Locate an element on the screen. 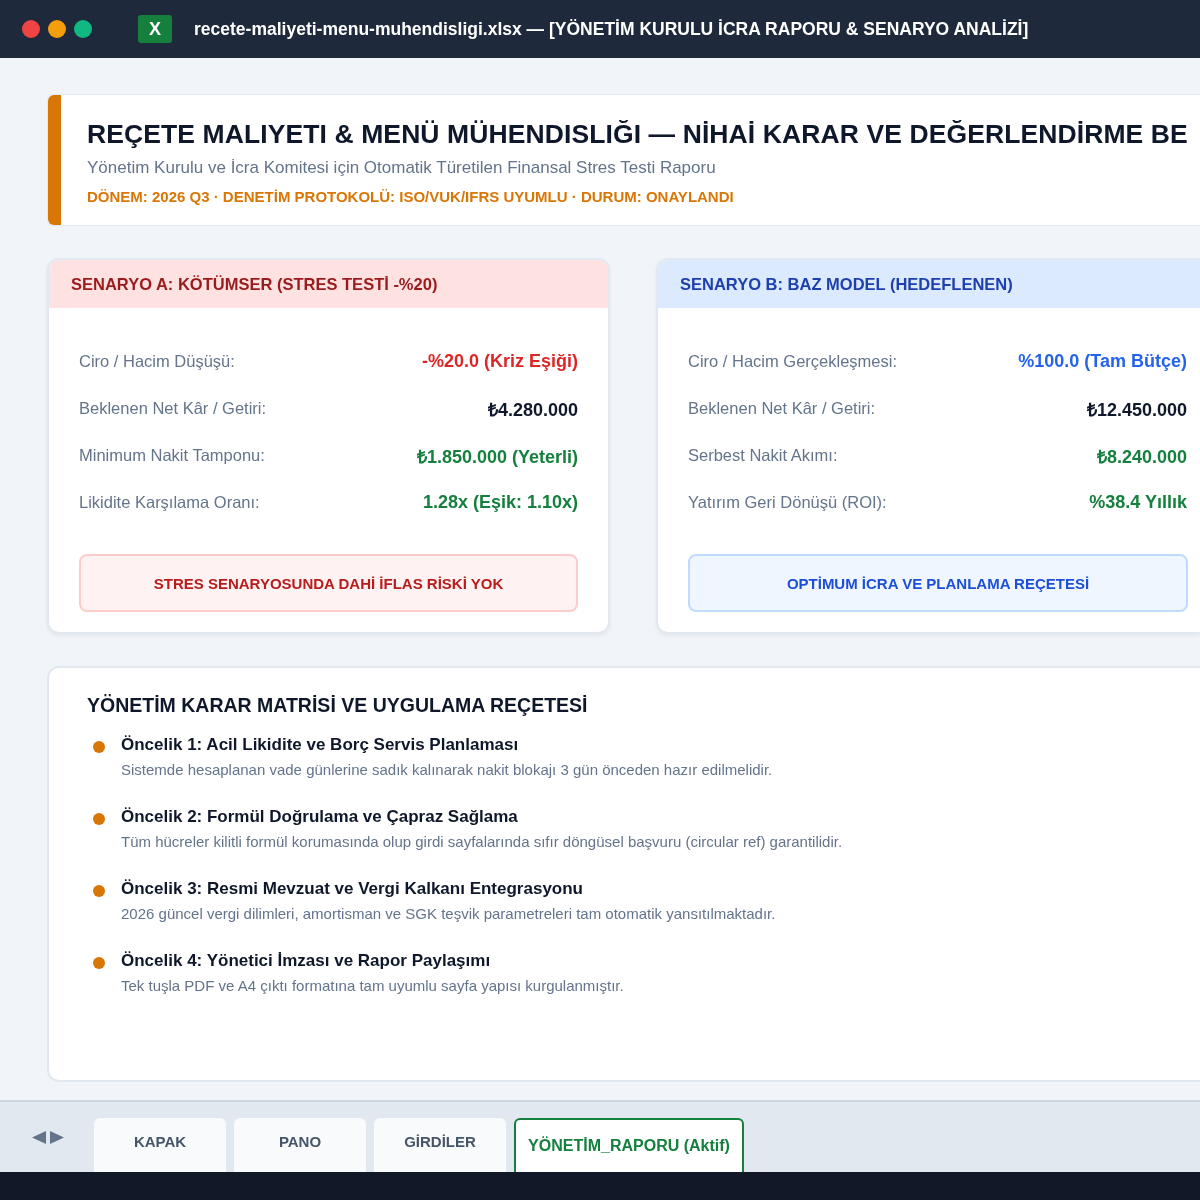 Image resolution: width=1200 pixels, height=1200 pixels. priority-title: Öncelik 2: Formül Doğrulama ve Çapraz Sağlama is located at coordinates (320, 817).